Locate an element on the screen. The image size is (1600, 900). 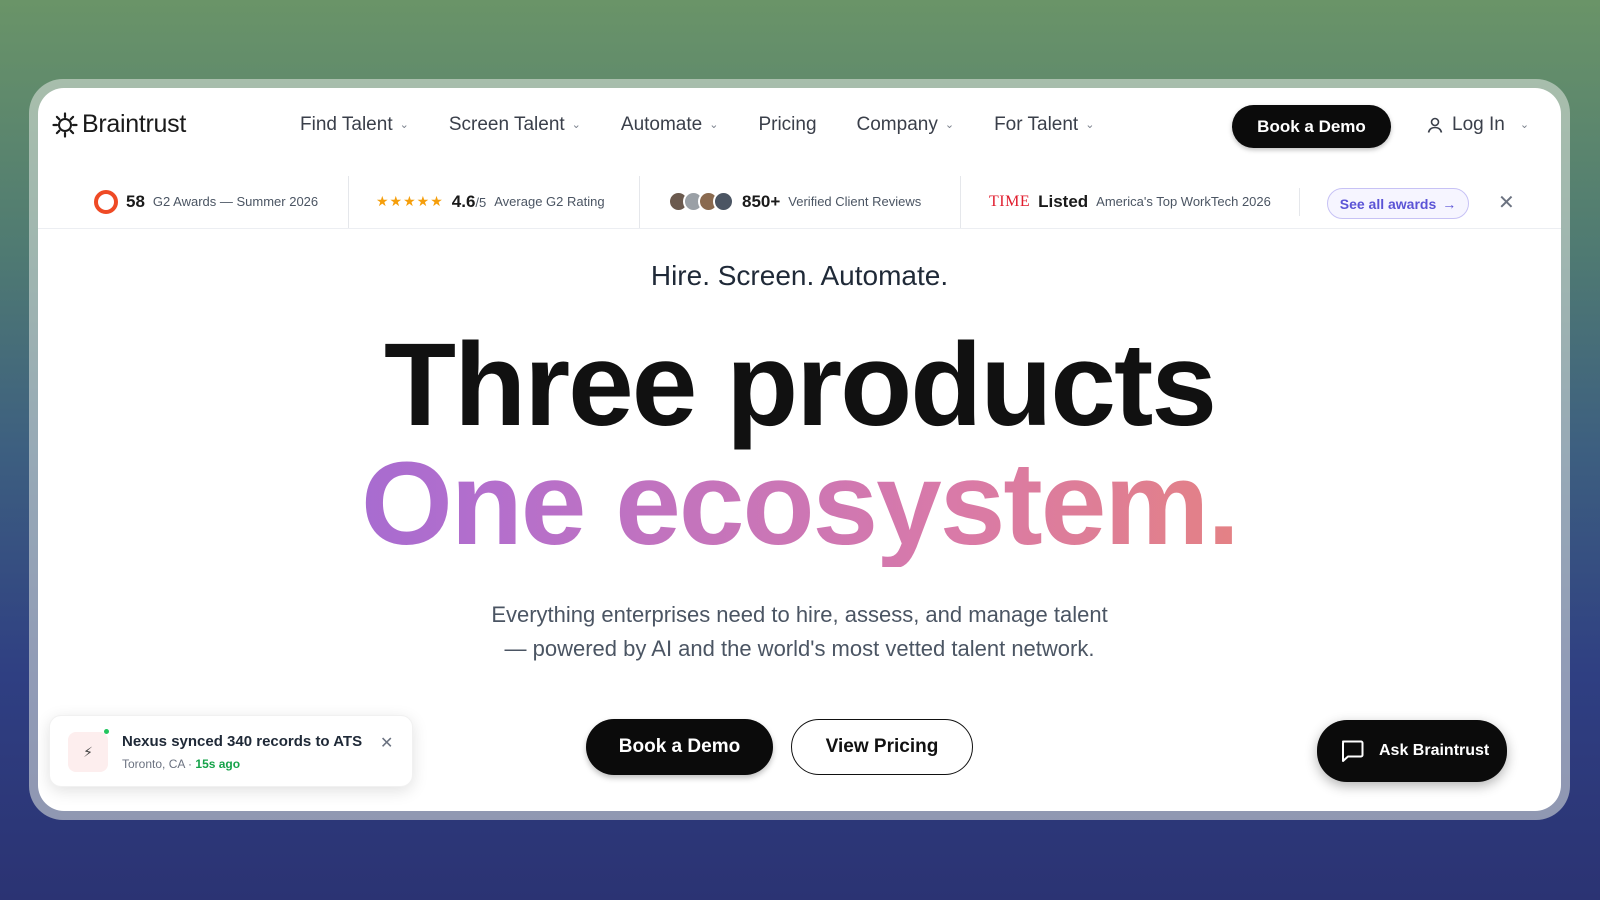
toast-title: Nexus synced 340 records to ATS is located at coordinates (242, 741).